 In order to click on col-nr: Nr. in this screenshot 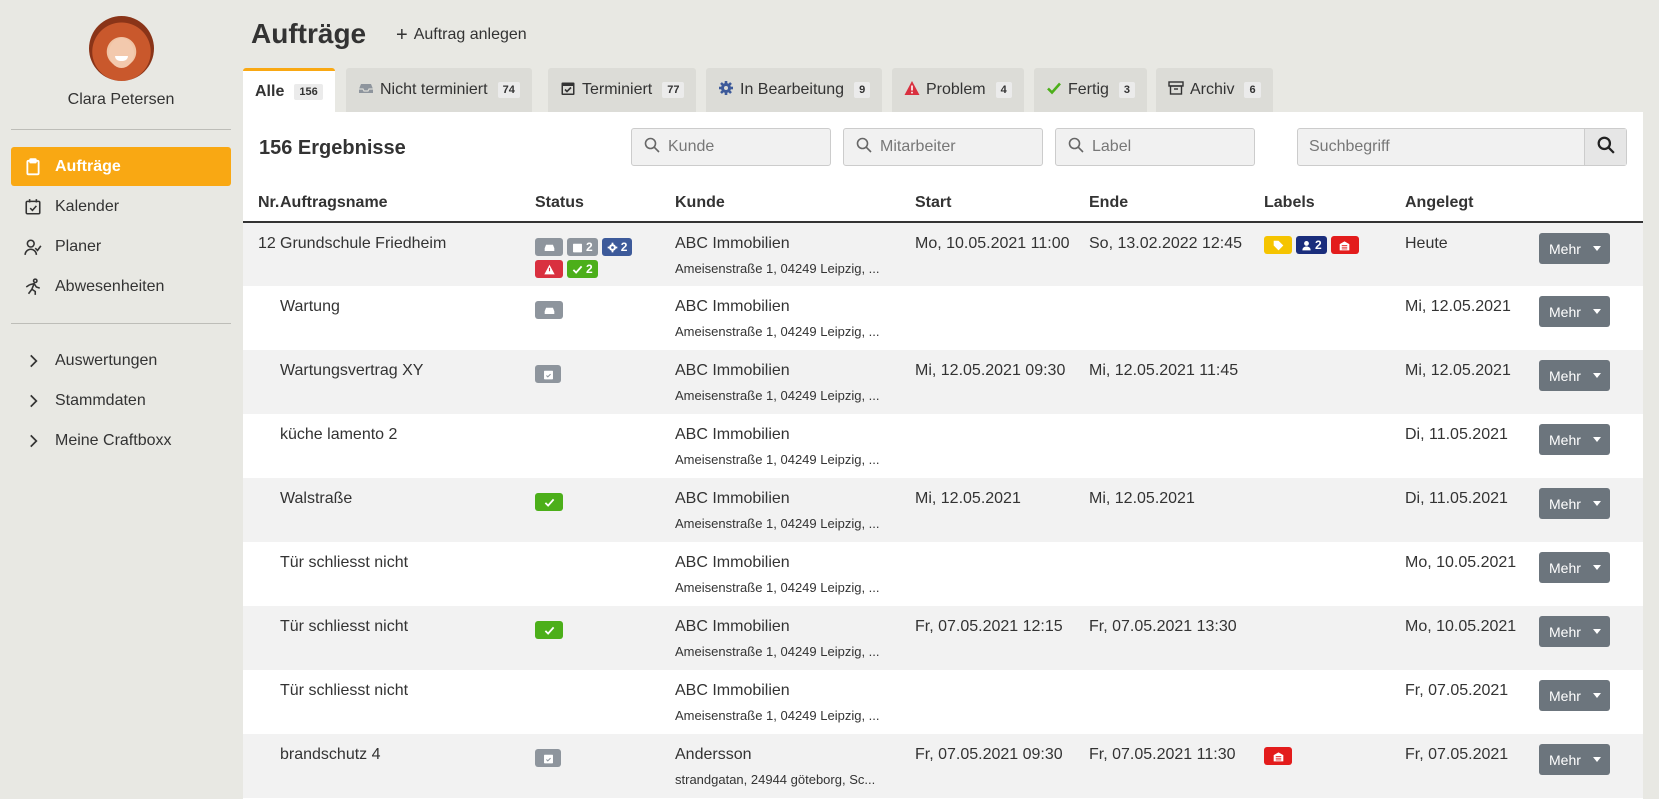, I will do `click(261, 203)`.